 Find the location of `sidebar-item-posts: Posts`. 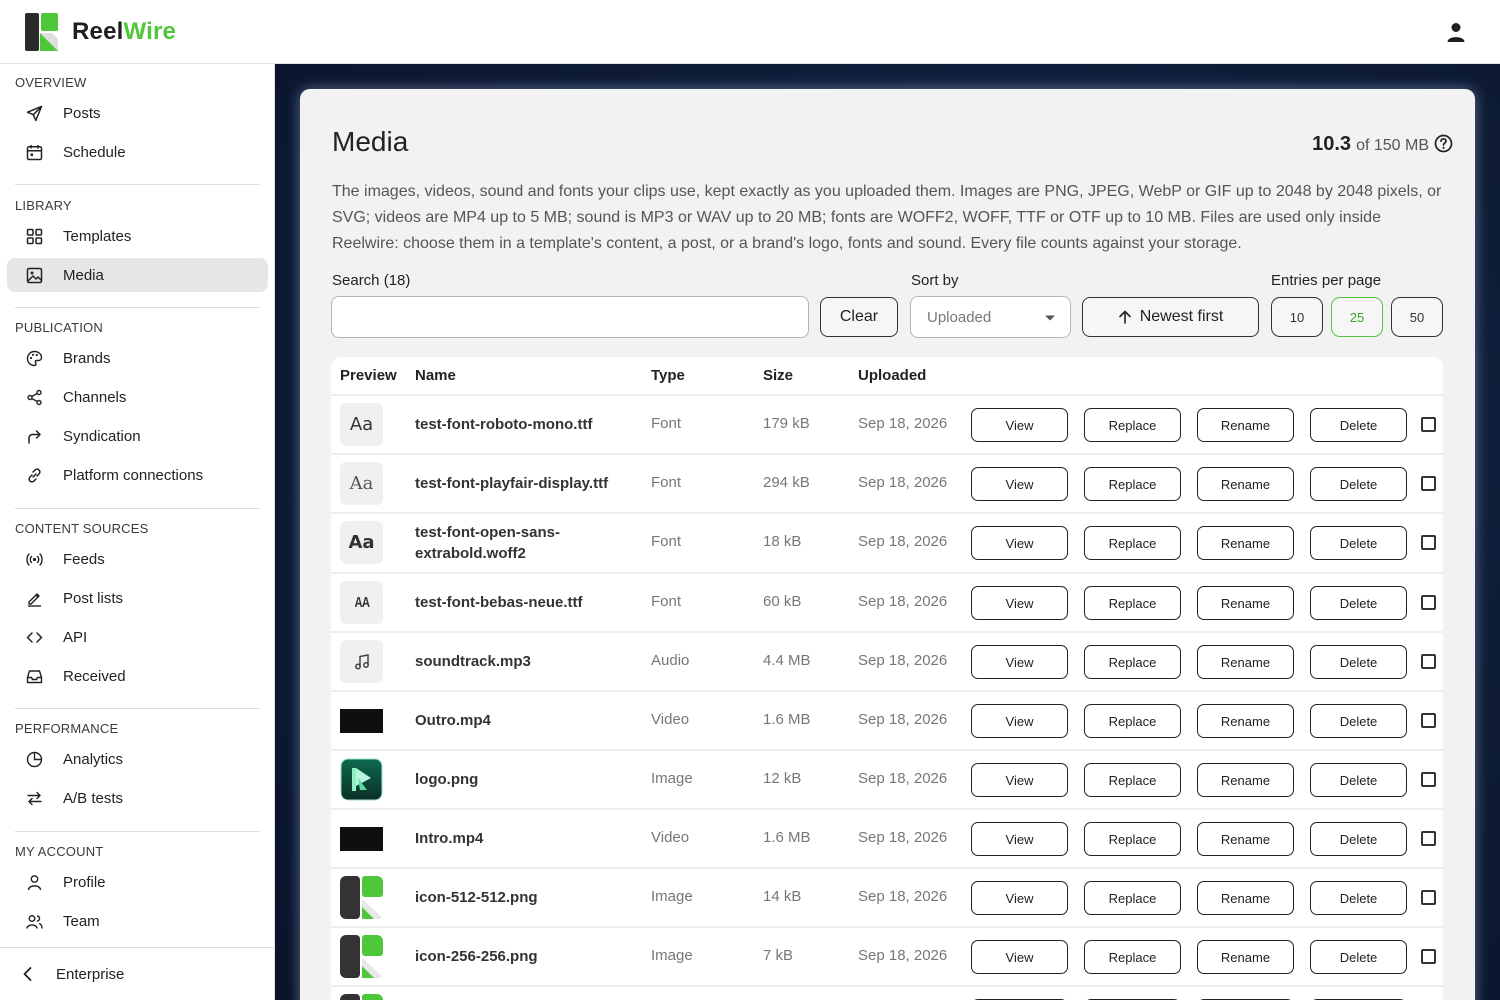

sidebar-item-posts: Posts is located at coordinates (137, 113).